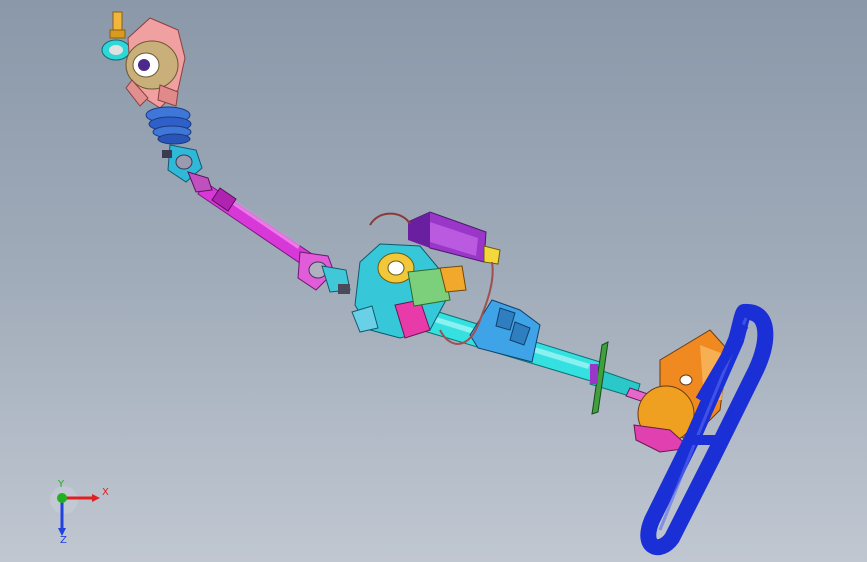  Describe the element at coordinates (437, 286) in the screenshot. I see `control-board` at that location.